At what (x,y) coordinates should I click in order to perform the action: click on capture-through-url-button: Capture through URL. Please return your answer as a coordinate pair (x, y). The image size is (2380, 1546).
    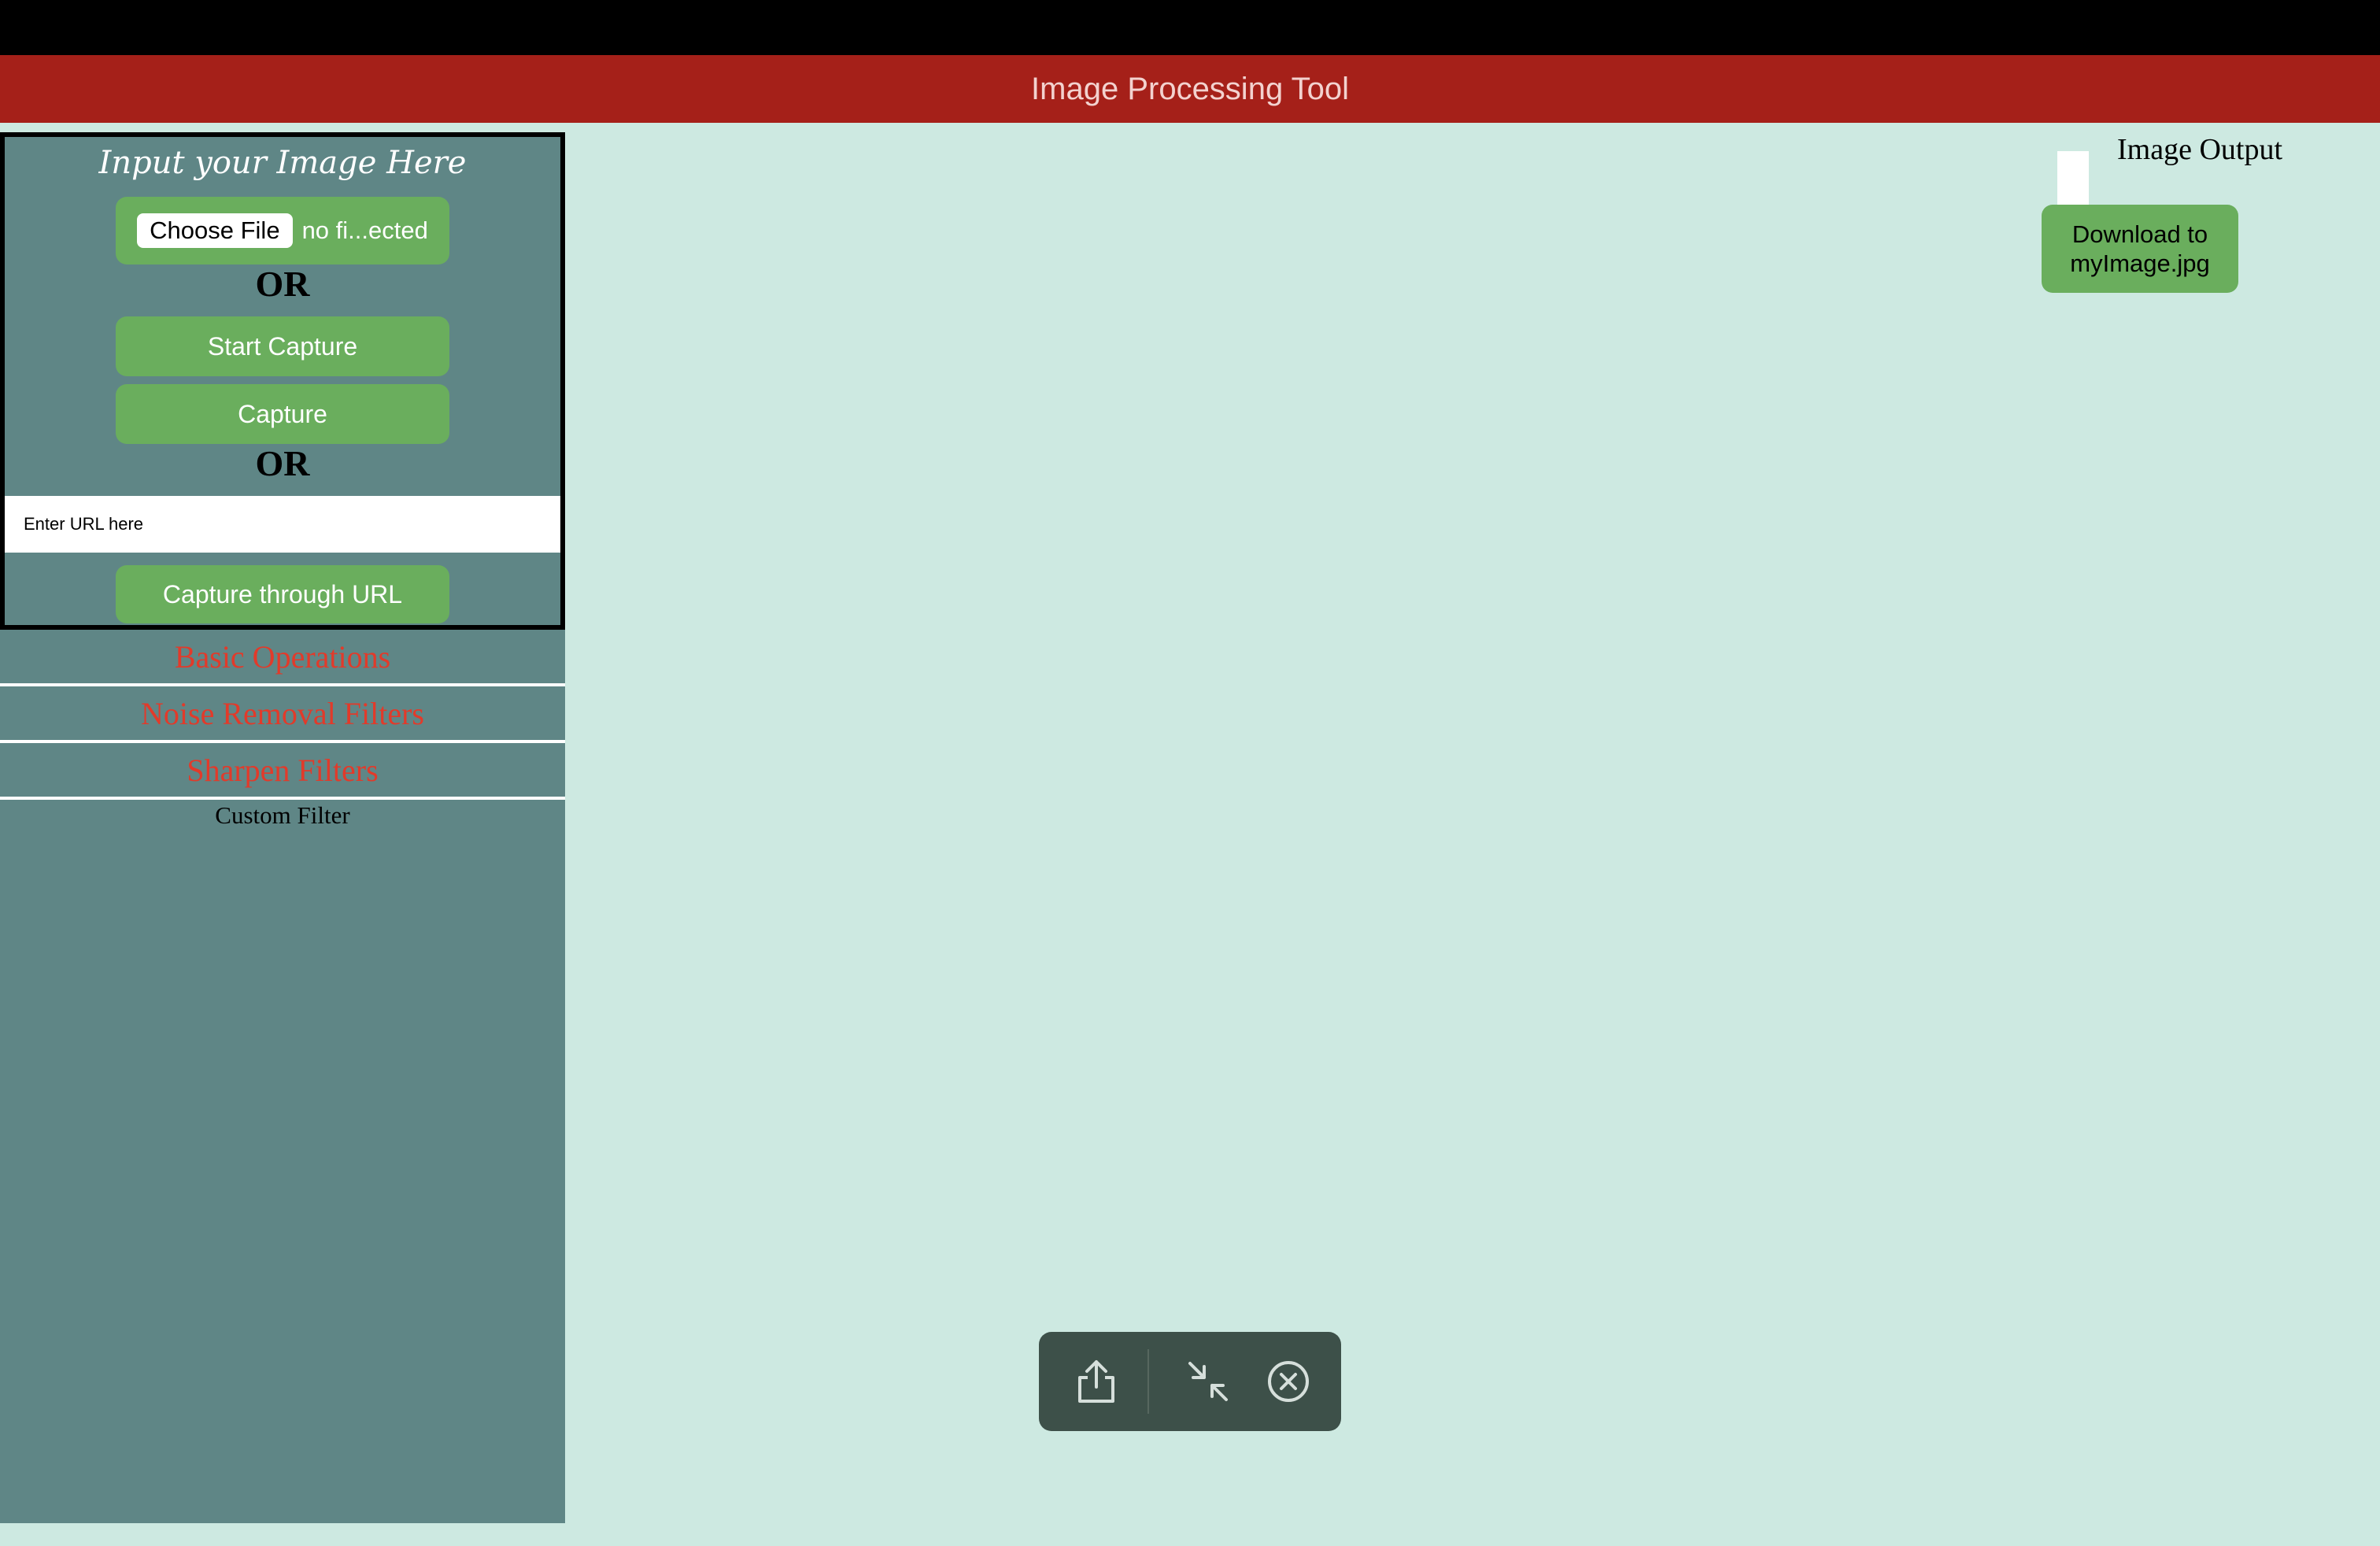
    Looking at the image, I should click on (282, 594).